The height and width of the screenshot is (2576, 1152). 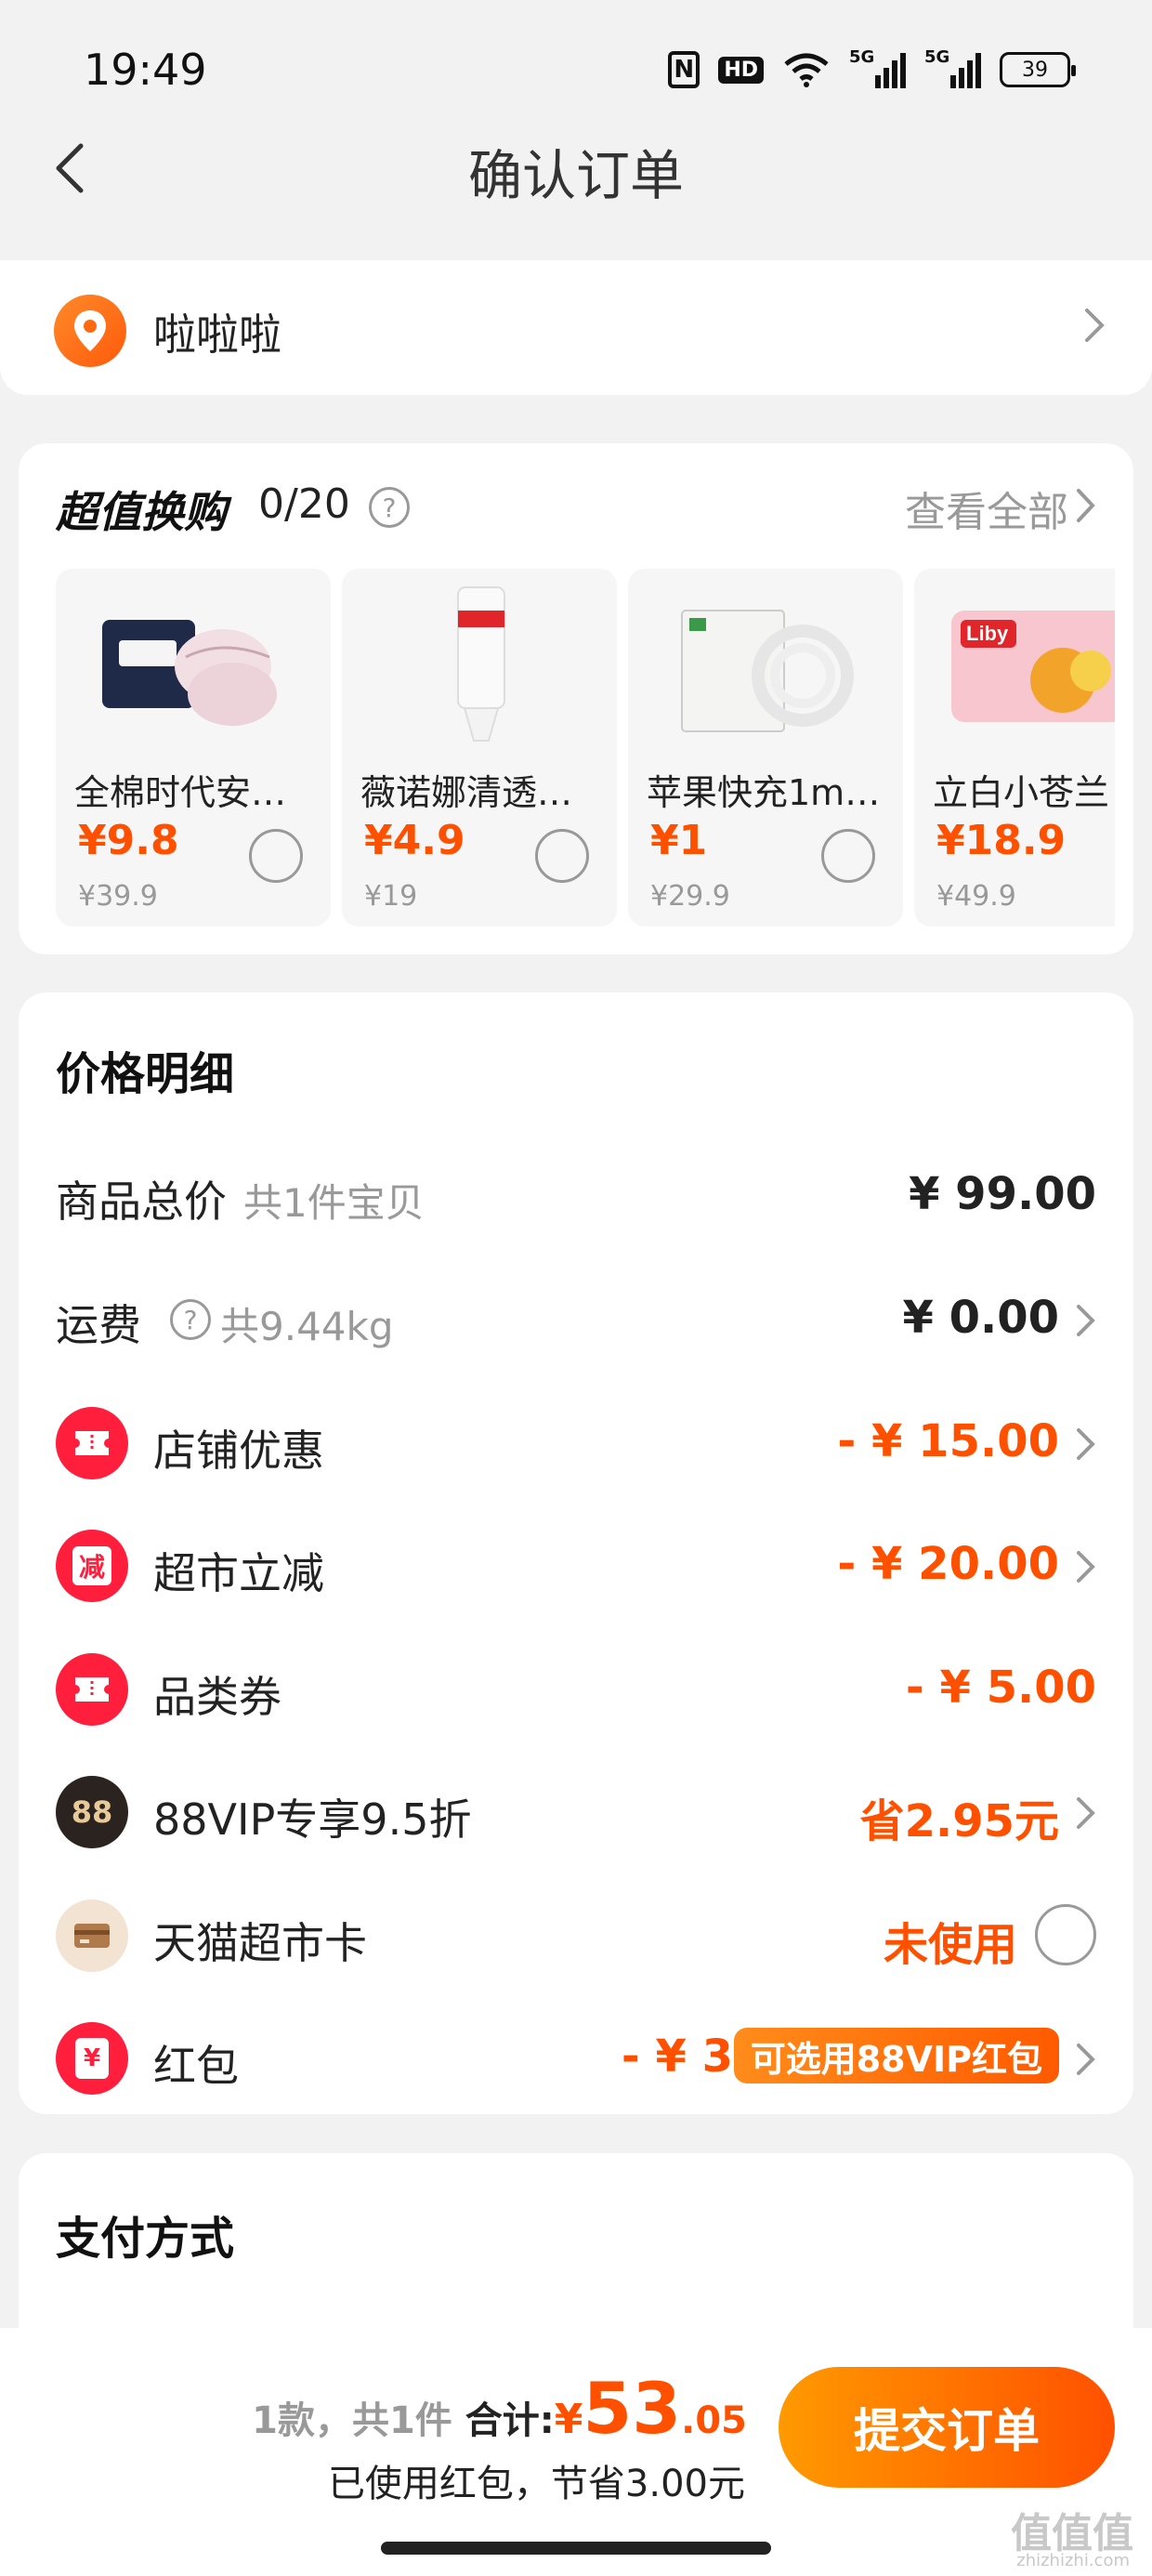 What do you see at coordinates (1021, 792) in the screenshot?
I see `product-name: 立白小苍兰` at bounding box center [1021, 792].